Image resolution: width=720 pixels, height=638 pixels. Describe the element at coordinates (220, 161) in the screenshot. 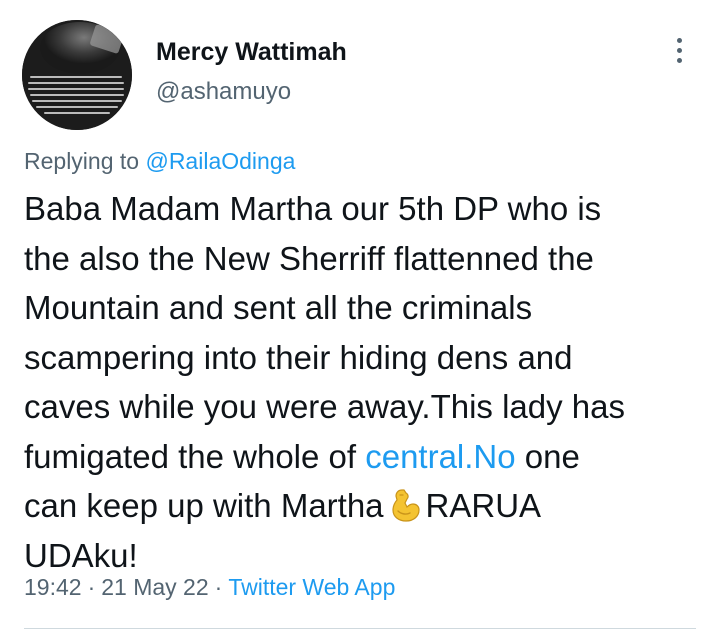

I see `reply-mention-link: @RailaOdinga` at that location.